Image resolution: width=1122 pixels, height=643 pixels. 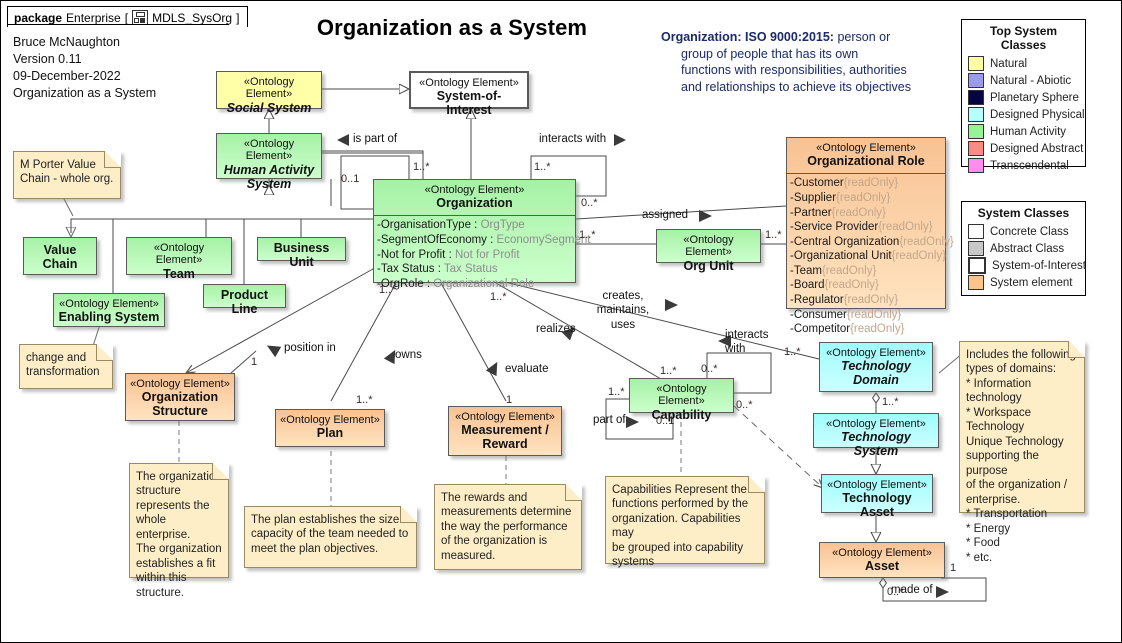 I want to click on creates-arrow, so click(x=671, y=305).